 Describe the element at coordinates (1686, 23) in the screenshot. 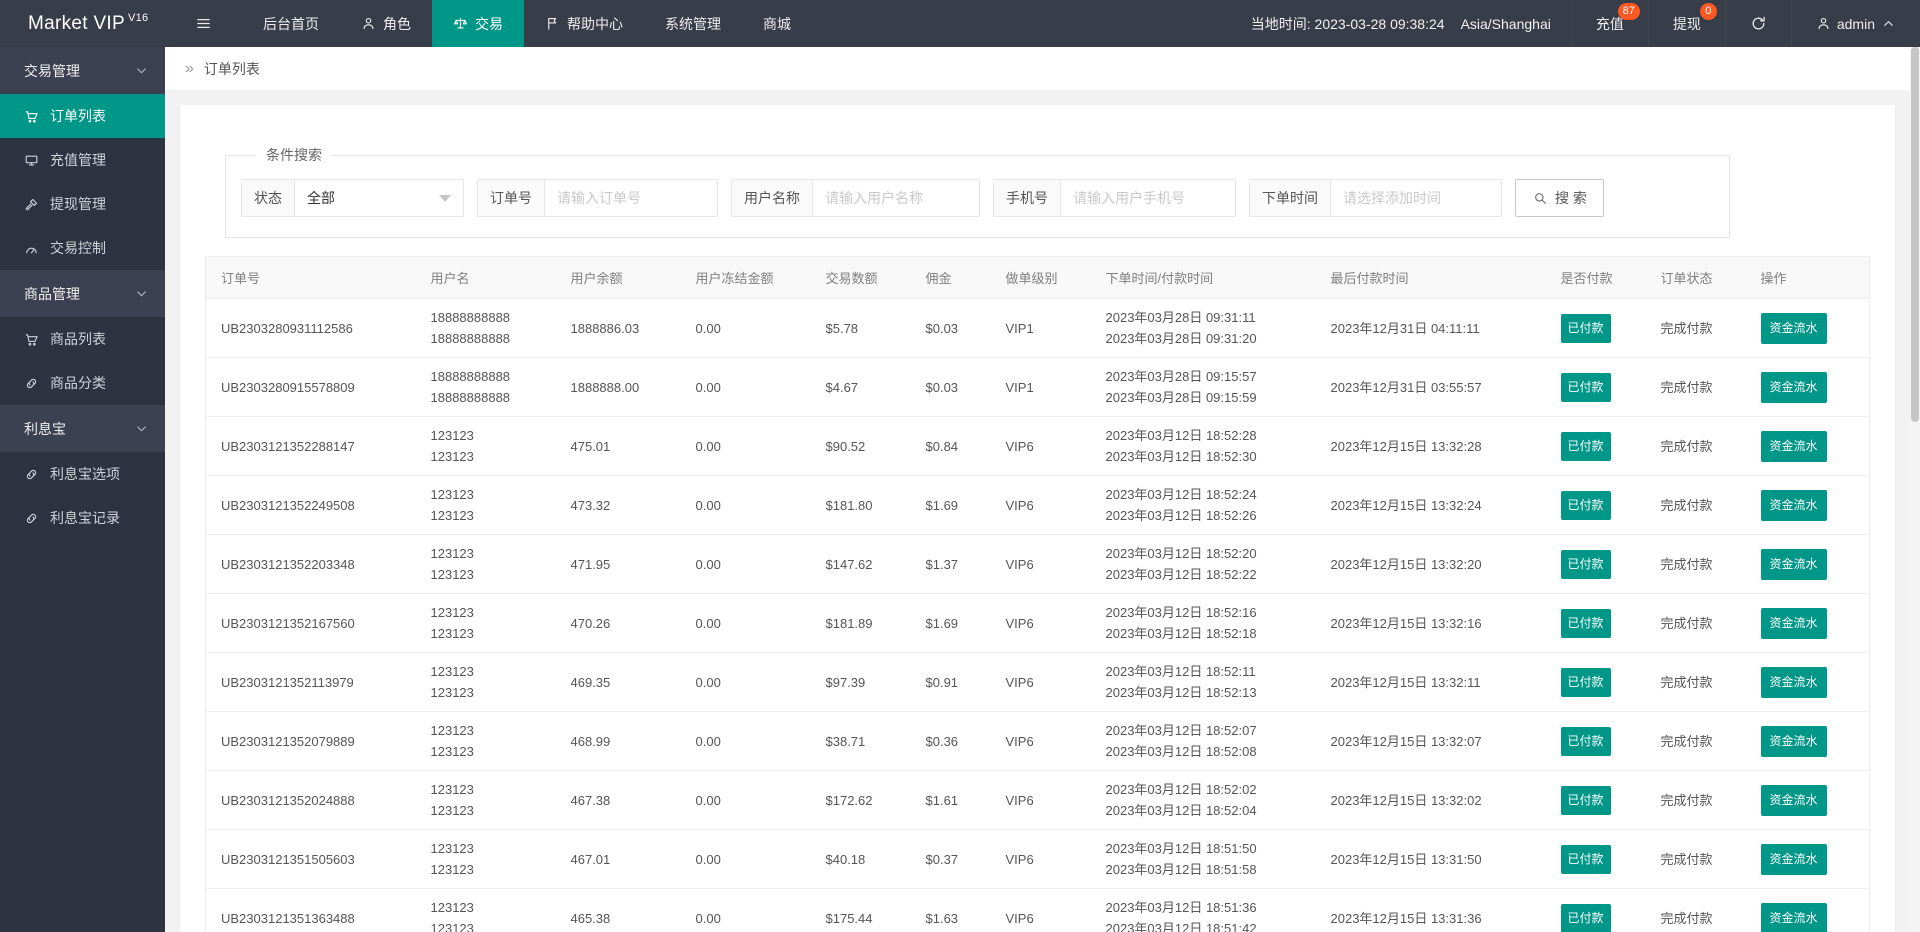

I see `withdraw-menu-item: 提现 0` at that location.